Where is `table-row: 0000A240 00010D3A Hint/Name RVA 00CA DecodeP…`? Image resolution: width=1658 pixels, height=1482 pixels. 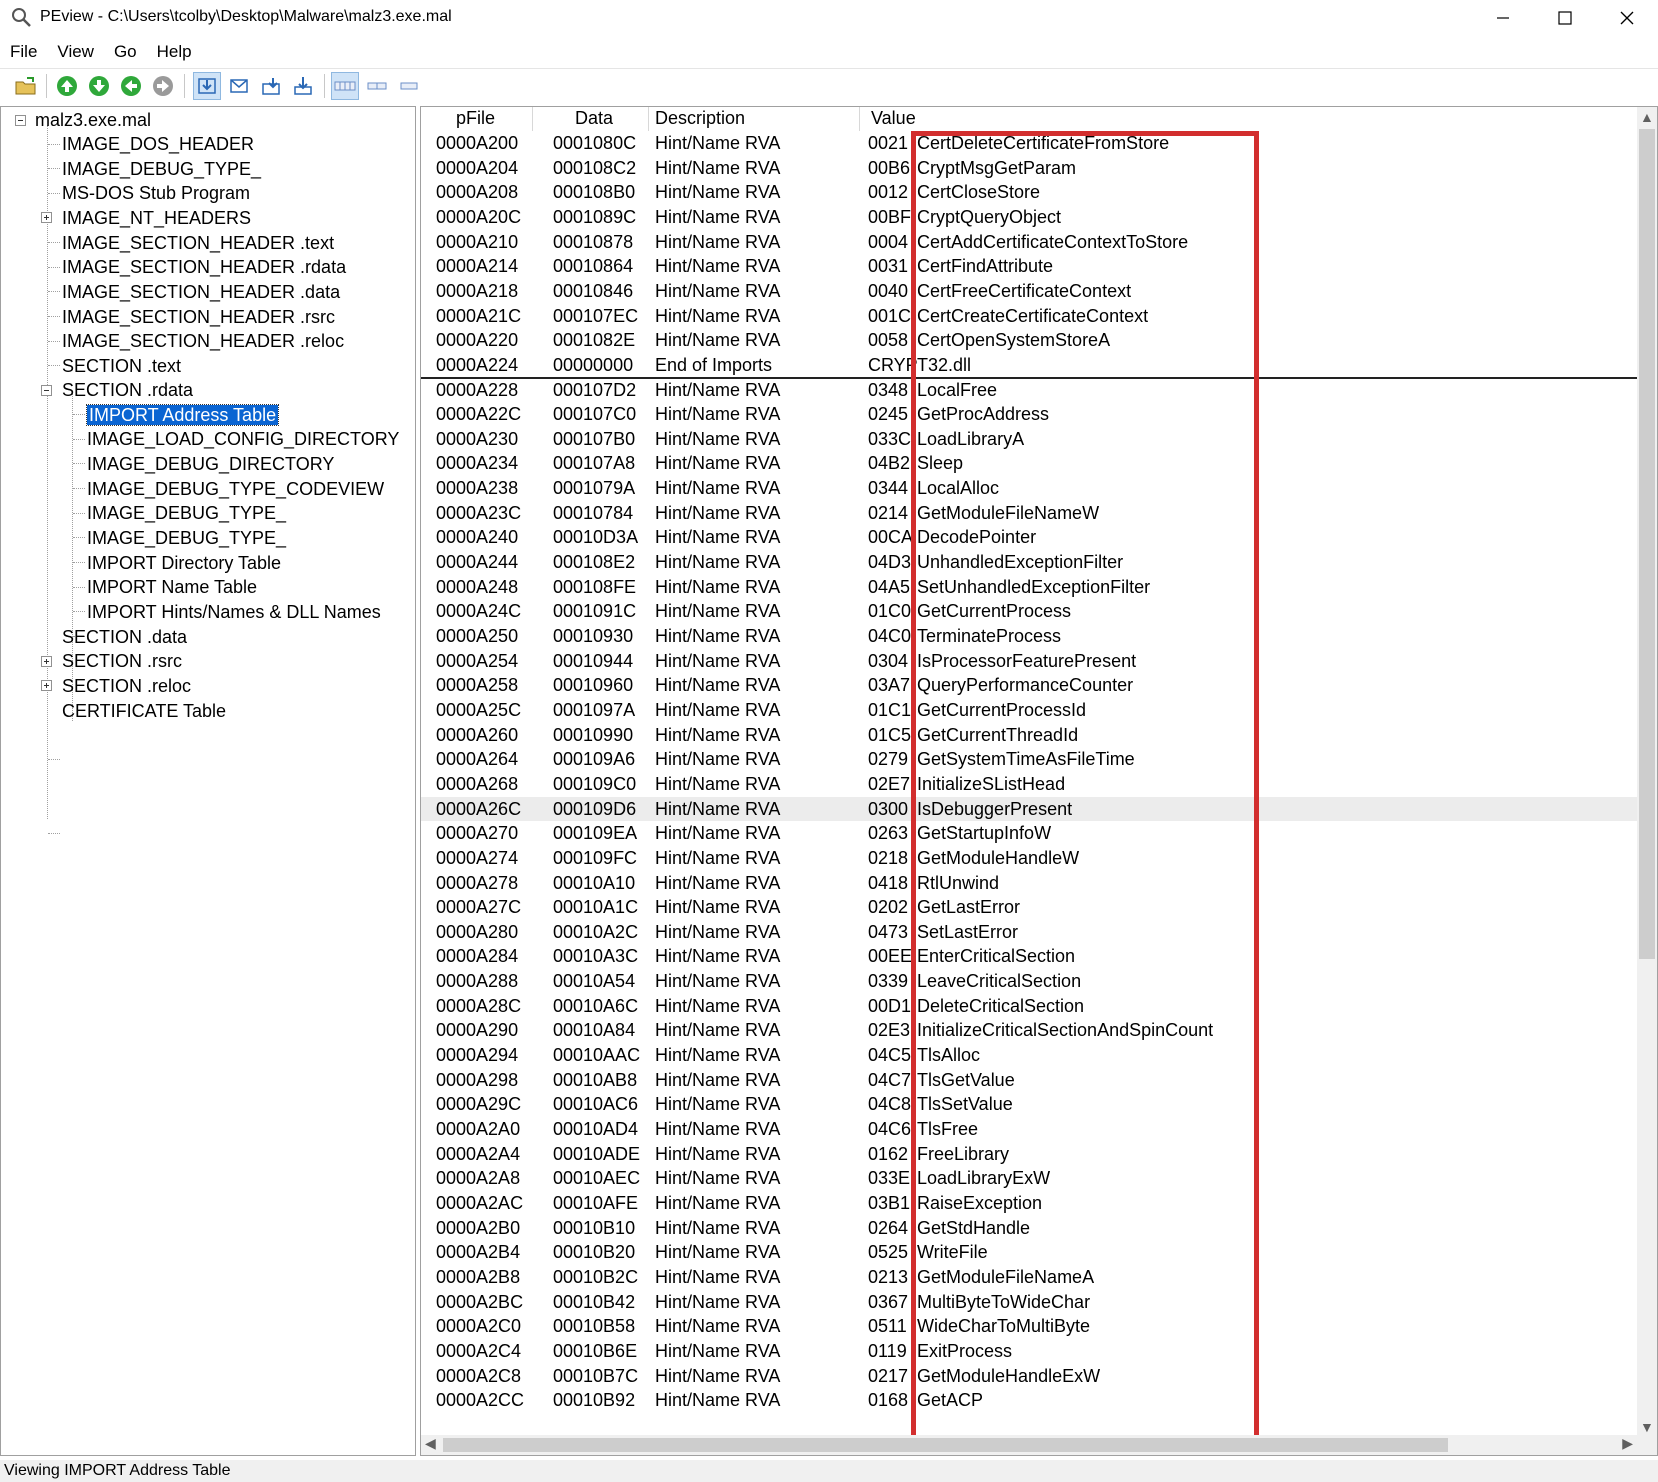 table-row: 0000A240 00010D3A Hint/Name RVA 00CA DecodeP… is located at coordinates (1030, 537).